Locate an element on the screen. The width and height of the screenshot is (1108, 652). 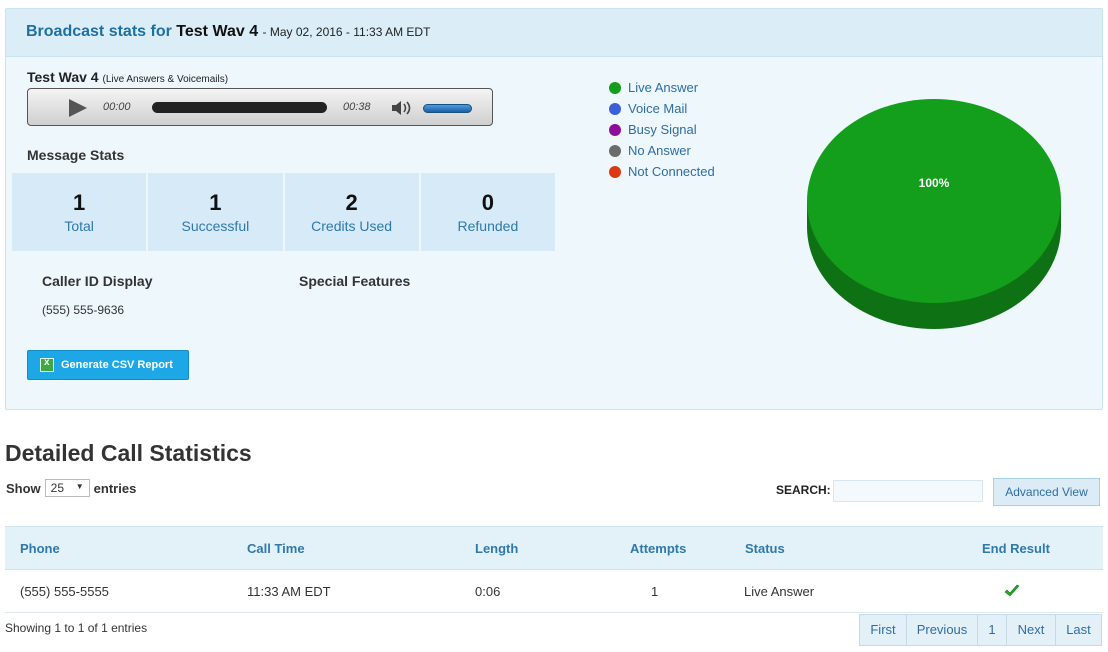
stat-credits-used: 2 Credits Used is located at coordinates (351, 212).